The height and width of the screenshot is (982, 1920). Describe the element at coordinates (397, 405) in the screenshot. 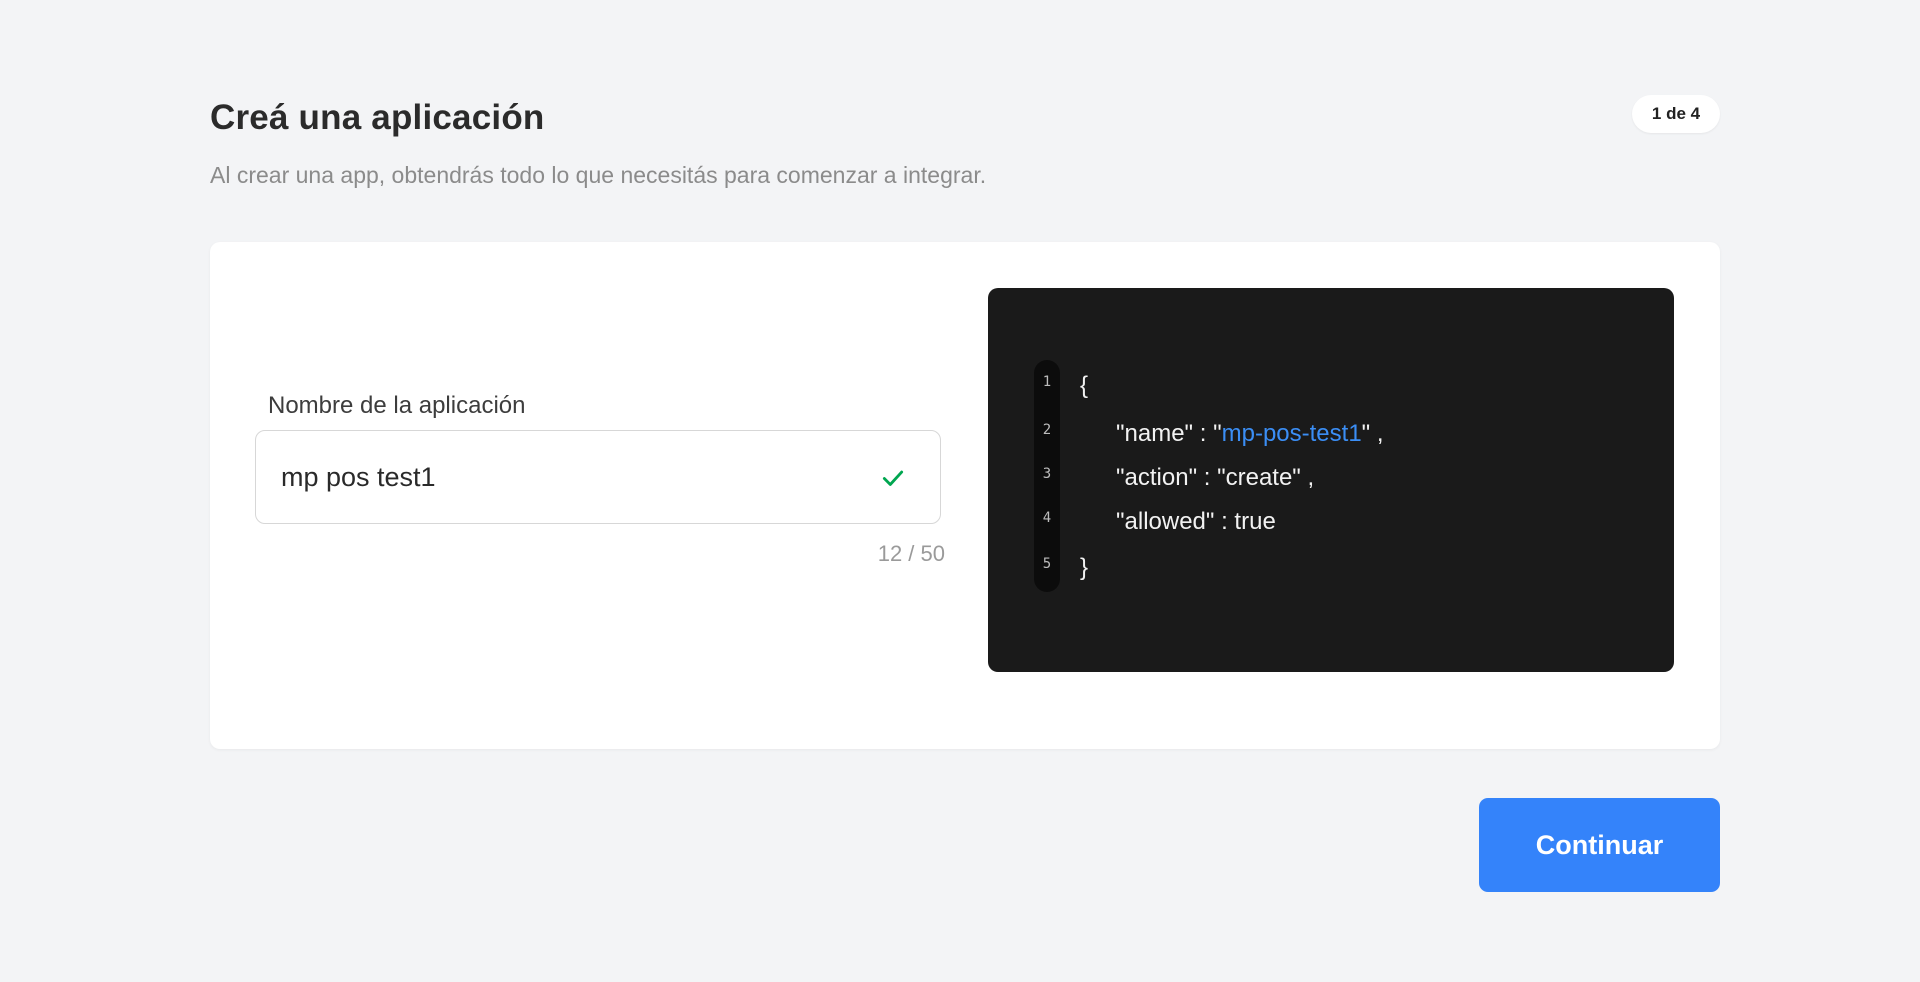

I see `app-name-label: Nombre de la aplicación` at that location.